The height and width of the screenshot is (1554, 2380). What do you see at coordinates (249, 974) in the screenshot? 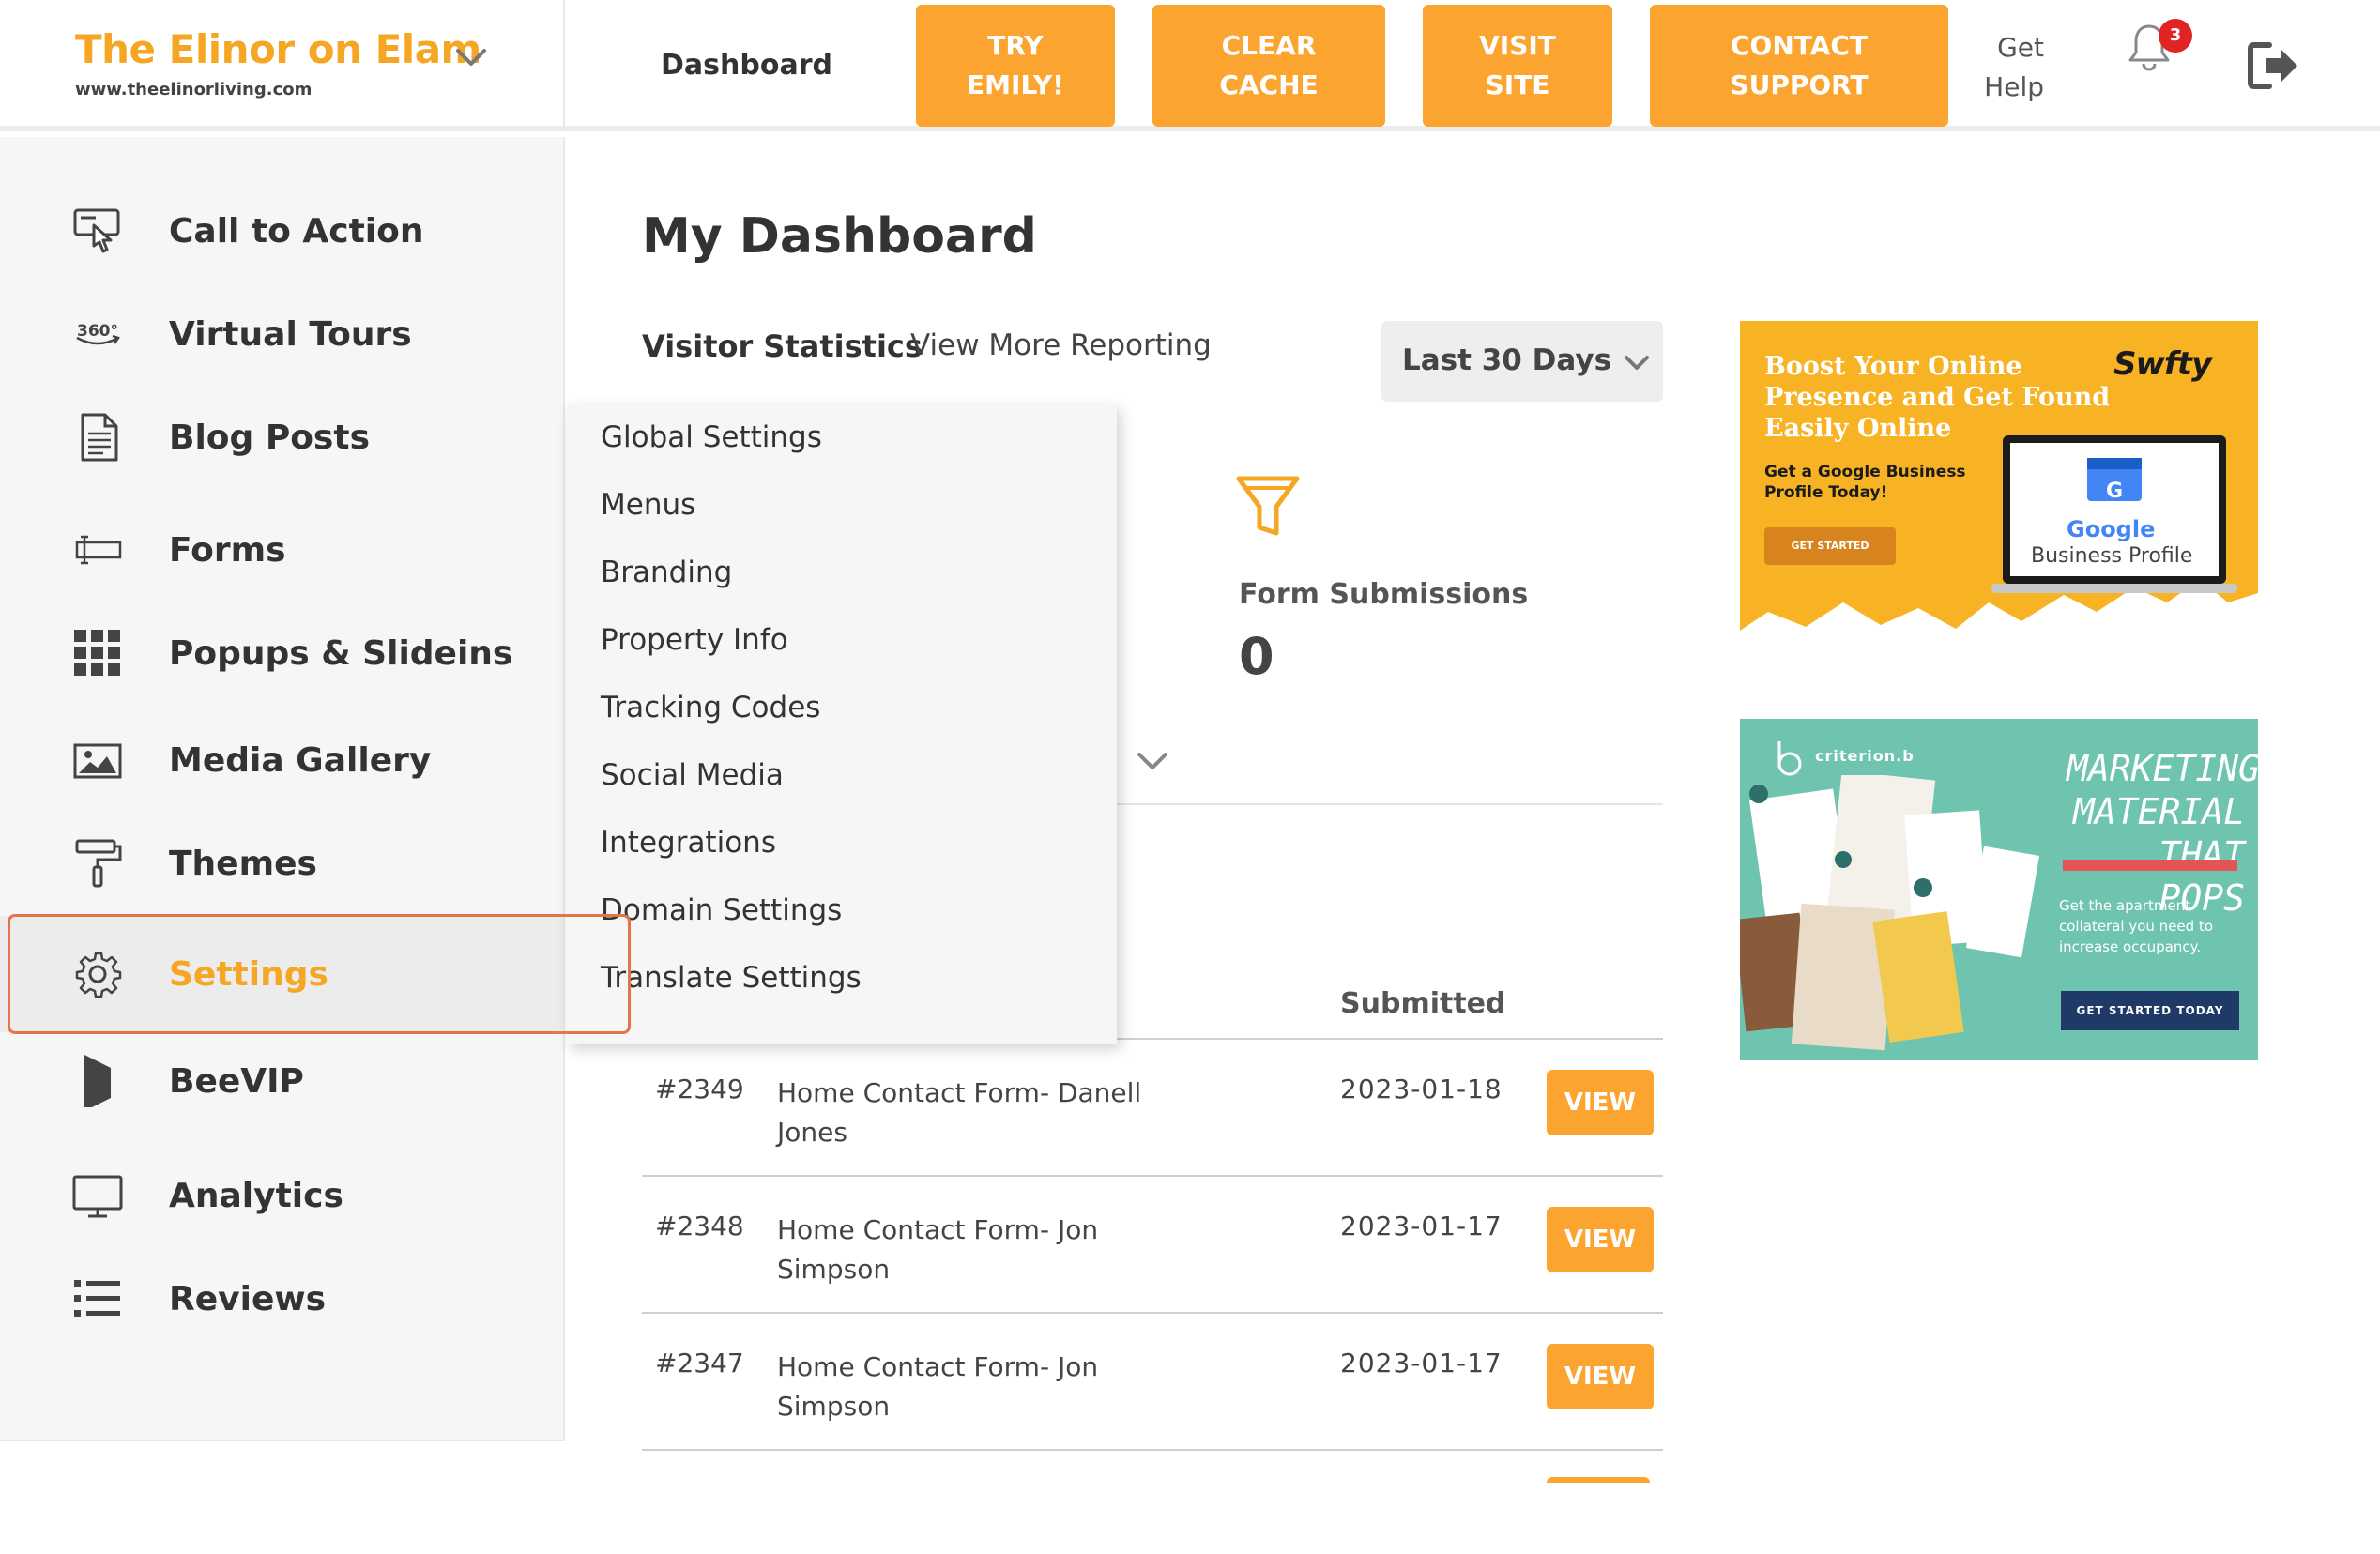
I see `sidebar-label: Settings` at bounding box center [249, 974].